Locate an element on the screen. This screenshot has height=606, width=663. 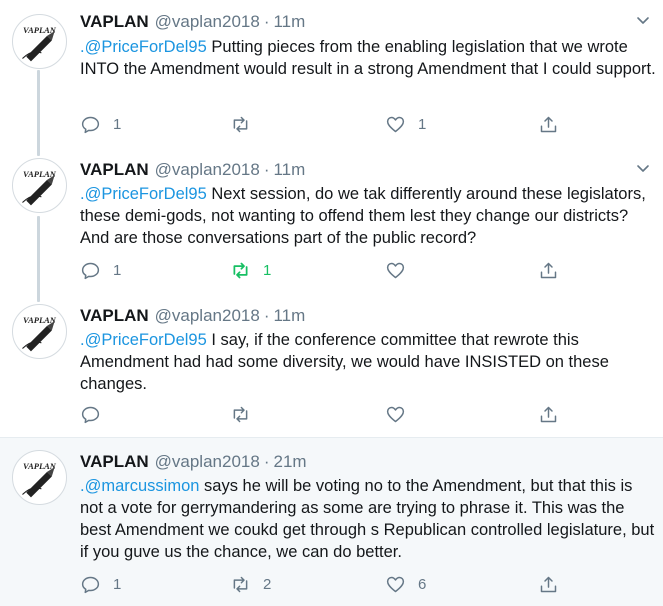
timestamp: 21m is located at coordinates (289, 461).